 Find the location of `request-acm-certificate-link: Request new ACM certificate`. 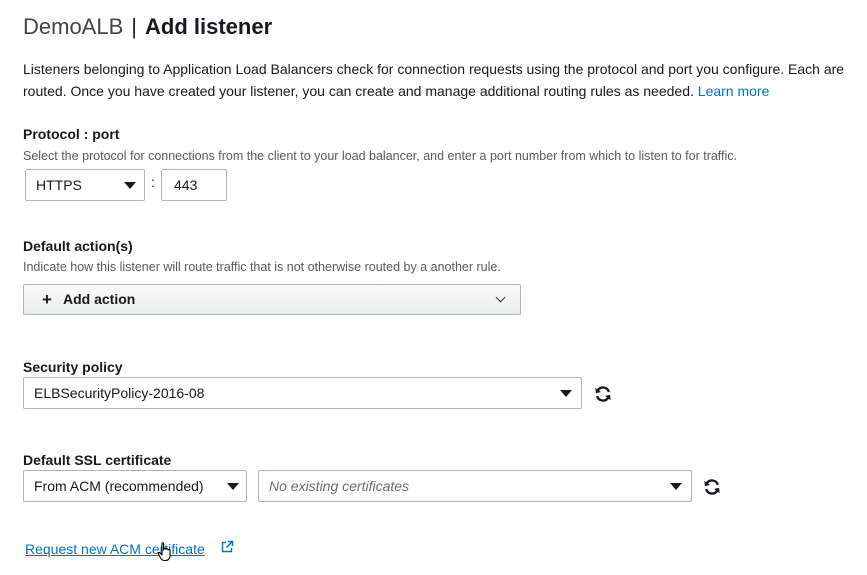

request-acm-certificate-link: Request new ACM certificate is located at coordinates (115, 549).